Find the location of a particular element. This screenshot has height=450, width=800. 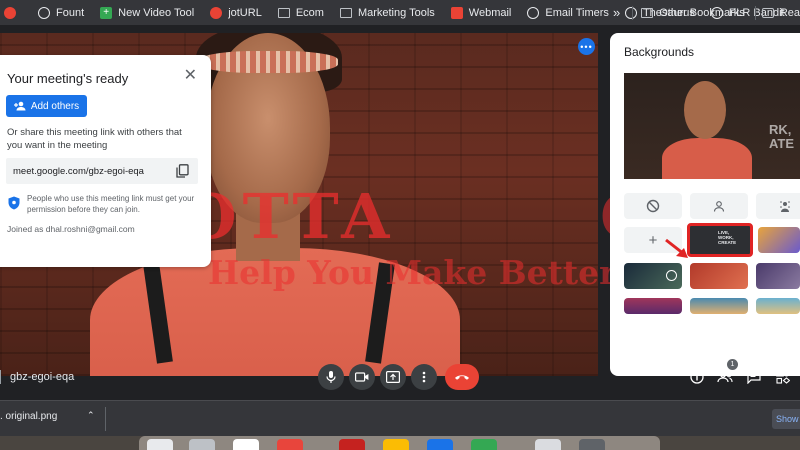

bookmark-webmail: Webmail is located at coordinates (481, 12).